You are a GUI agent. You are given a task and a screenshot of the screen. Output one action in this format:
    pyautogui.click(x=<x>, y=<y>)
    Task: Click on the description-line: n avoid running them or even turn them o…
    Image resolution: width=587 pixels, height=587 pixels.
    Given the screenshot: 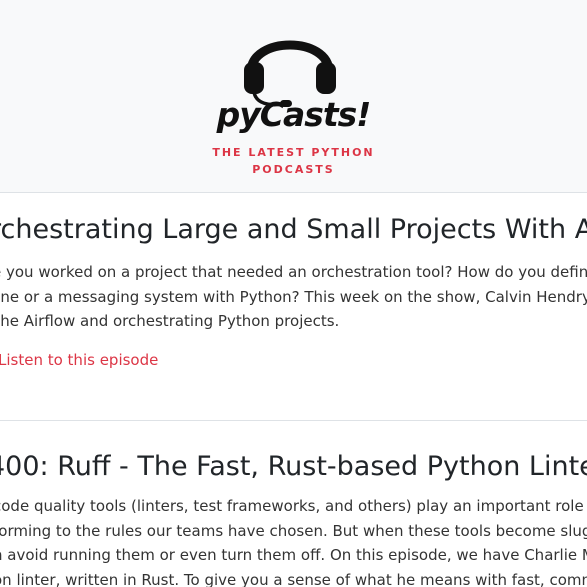 What is the action you would take?
    pyautogui.click(x=293, y=555)
    